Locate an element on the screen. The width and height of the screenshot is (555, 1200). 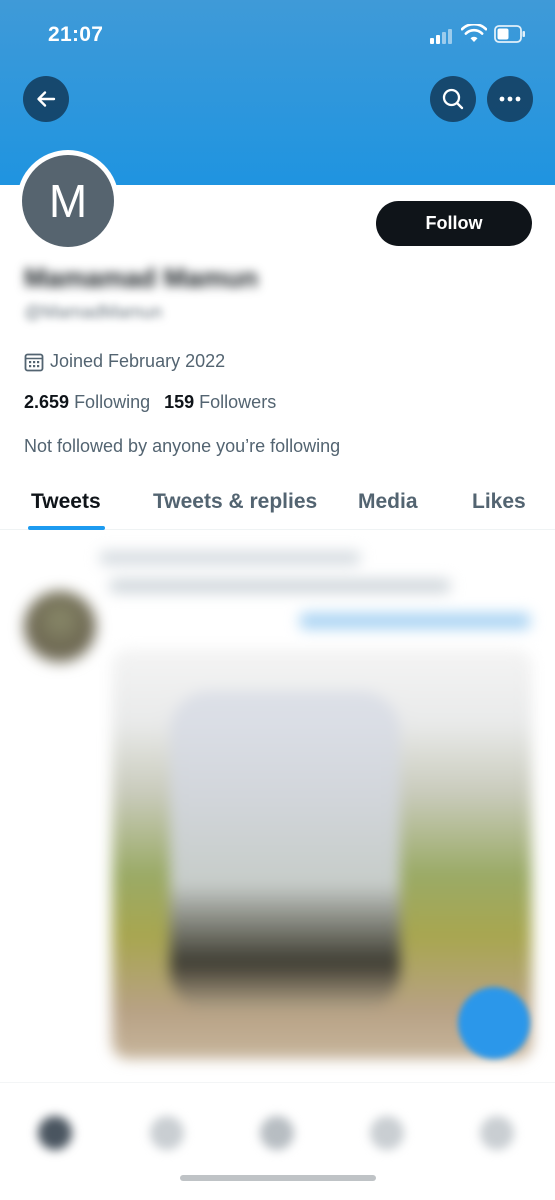
following-label: Following is located at coordinates (112, 402).